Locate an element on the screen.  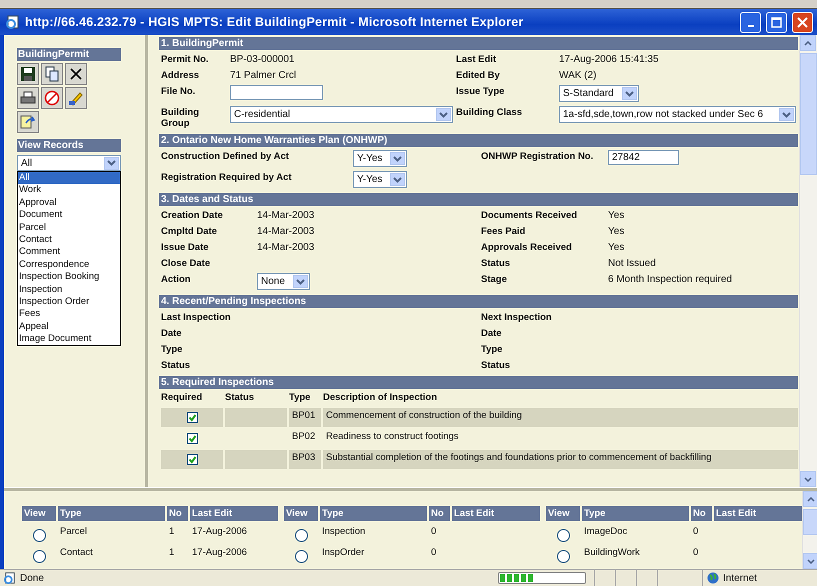
field-label: Edited By is located at coordinates (478, 75).